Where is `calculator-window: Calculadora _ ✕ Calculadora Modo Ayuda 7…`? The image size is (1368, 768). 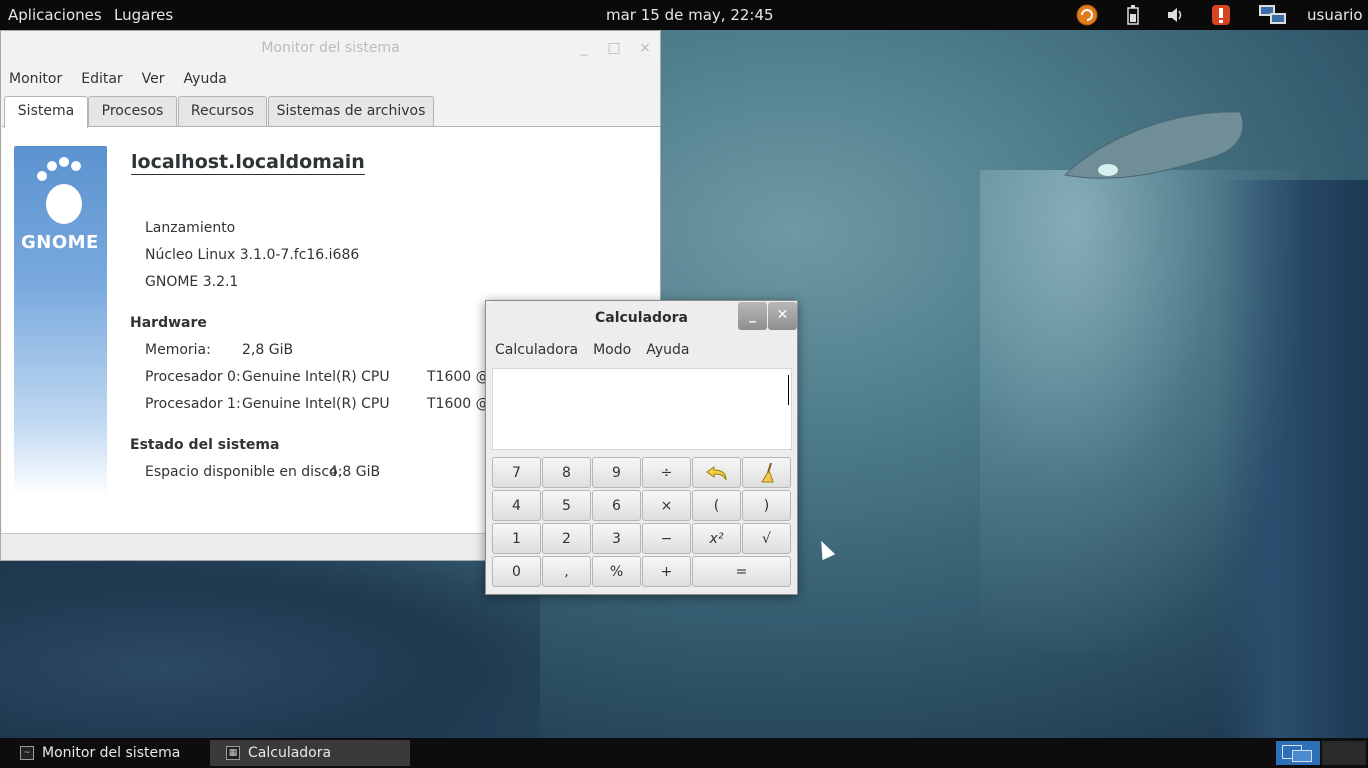
calculator-window: Calculadora _ ✕ Calculadora Modo Ayuda 7… is located at coordinates (641, 447).